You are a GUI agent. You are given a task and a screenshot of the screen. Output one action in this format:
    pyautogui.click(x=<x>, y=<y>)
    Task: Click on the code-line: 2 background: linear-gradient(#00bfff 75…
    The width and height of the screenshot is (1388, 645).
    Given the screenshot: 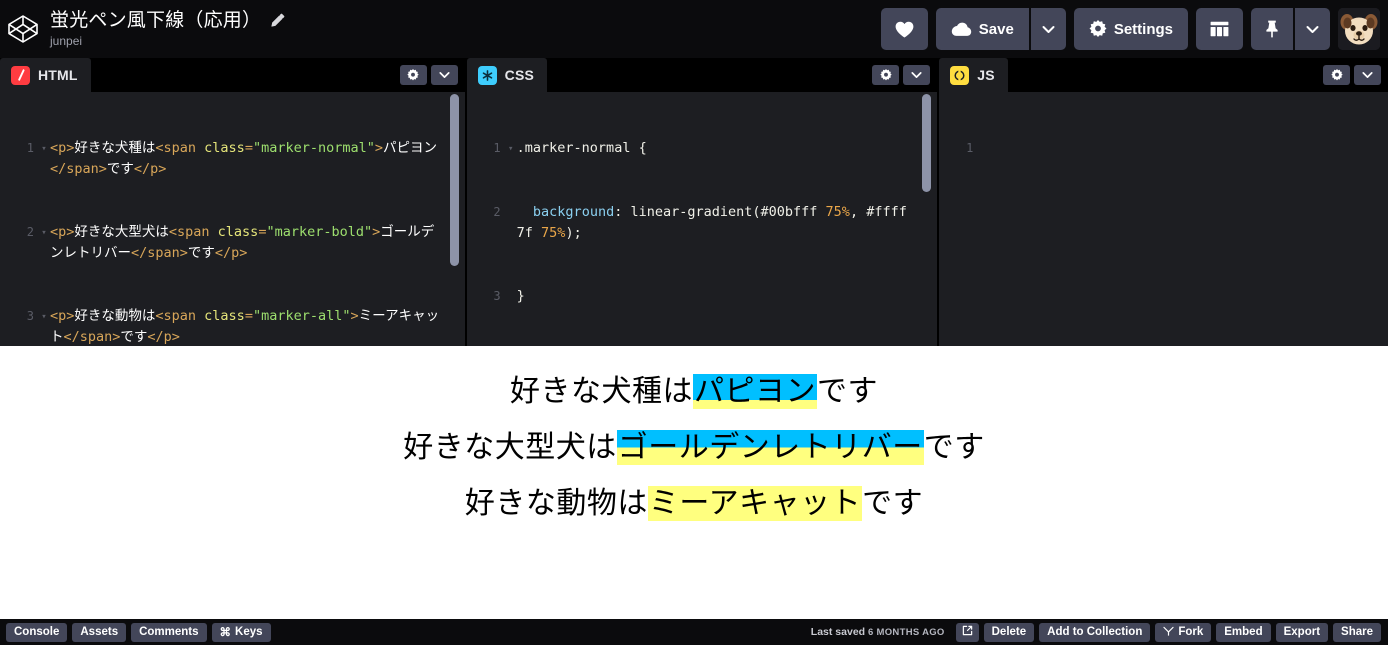 What is the action you would take?
    pyautogui.click(x=702, y=223)
    